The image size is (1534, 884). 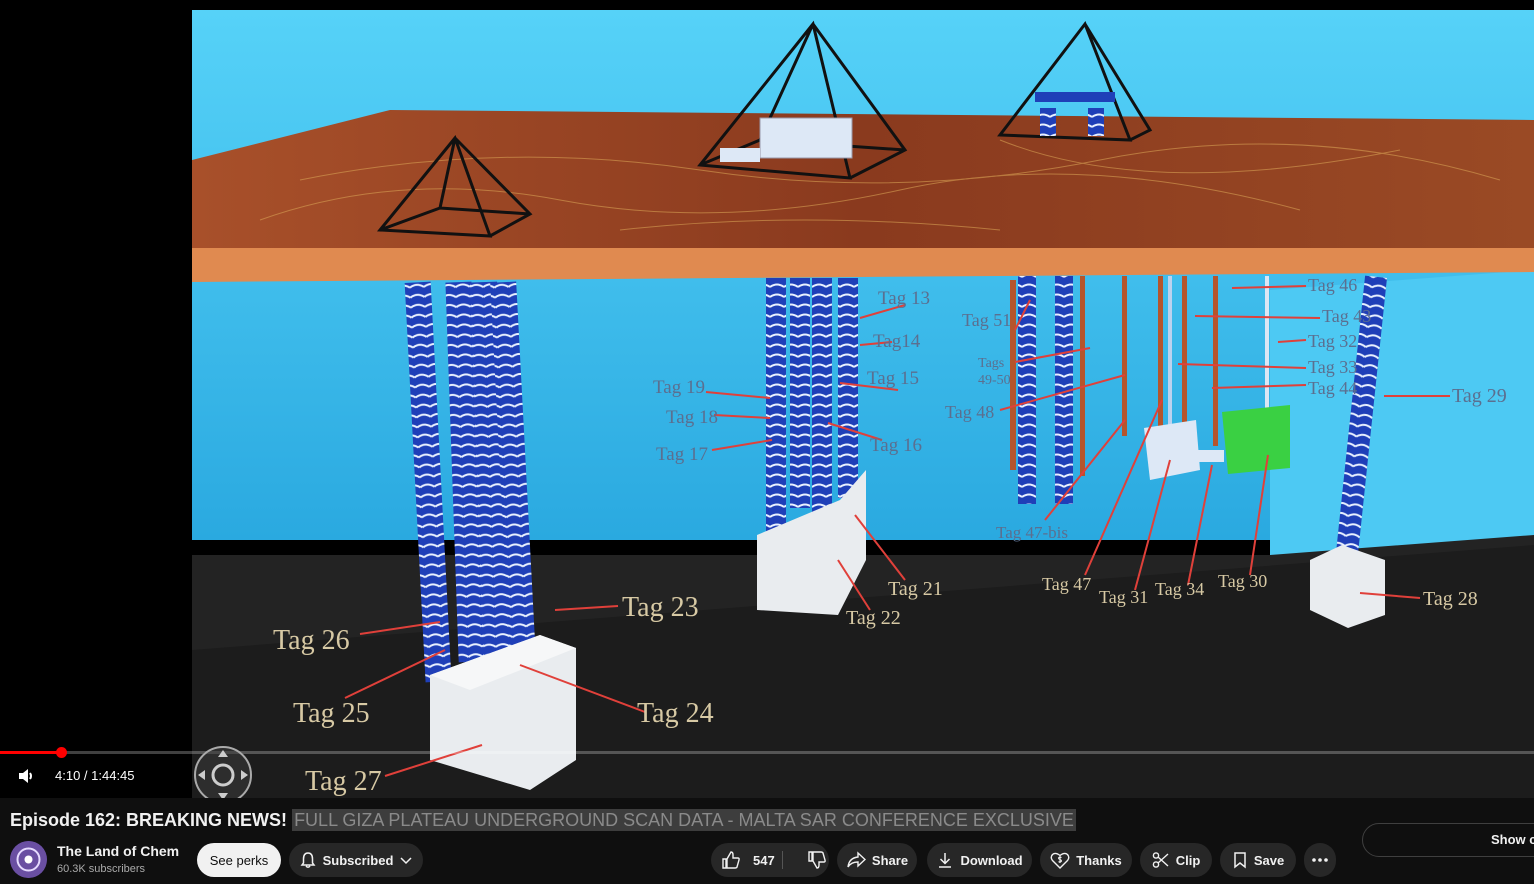 I want to click on avatar, so click(x=28, y=859).